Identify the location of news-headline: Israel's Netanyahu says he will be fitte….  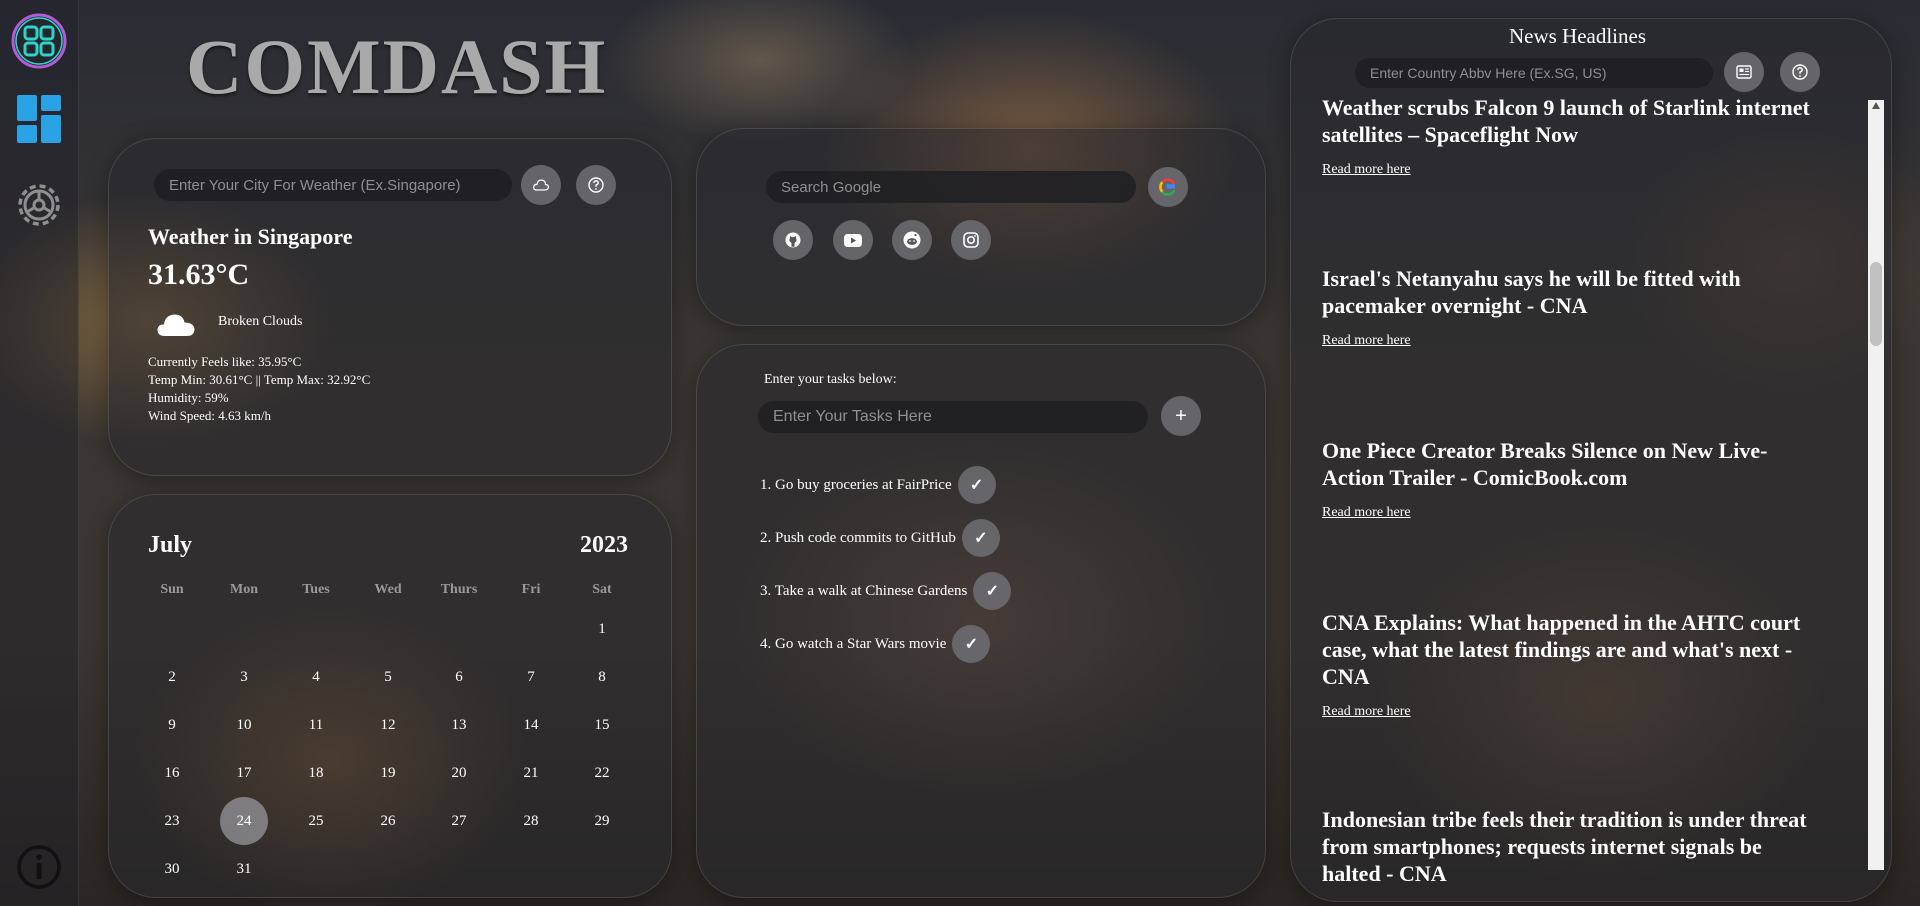
(1531, 292).